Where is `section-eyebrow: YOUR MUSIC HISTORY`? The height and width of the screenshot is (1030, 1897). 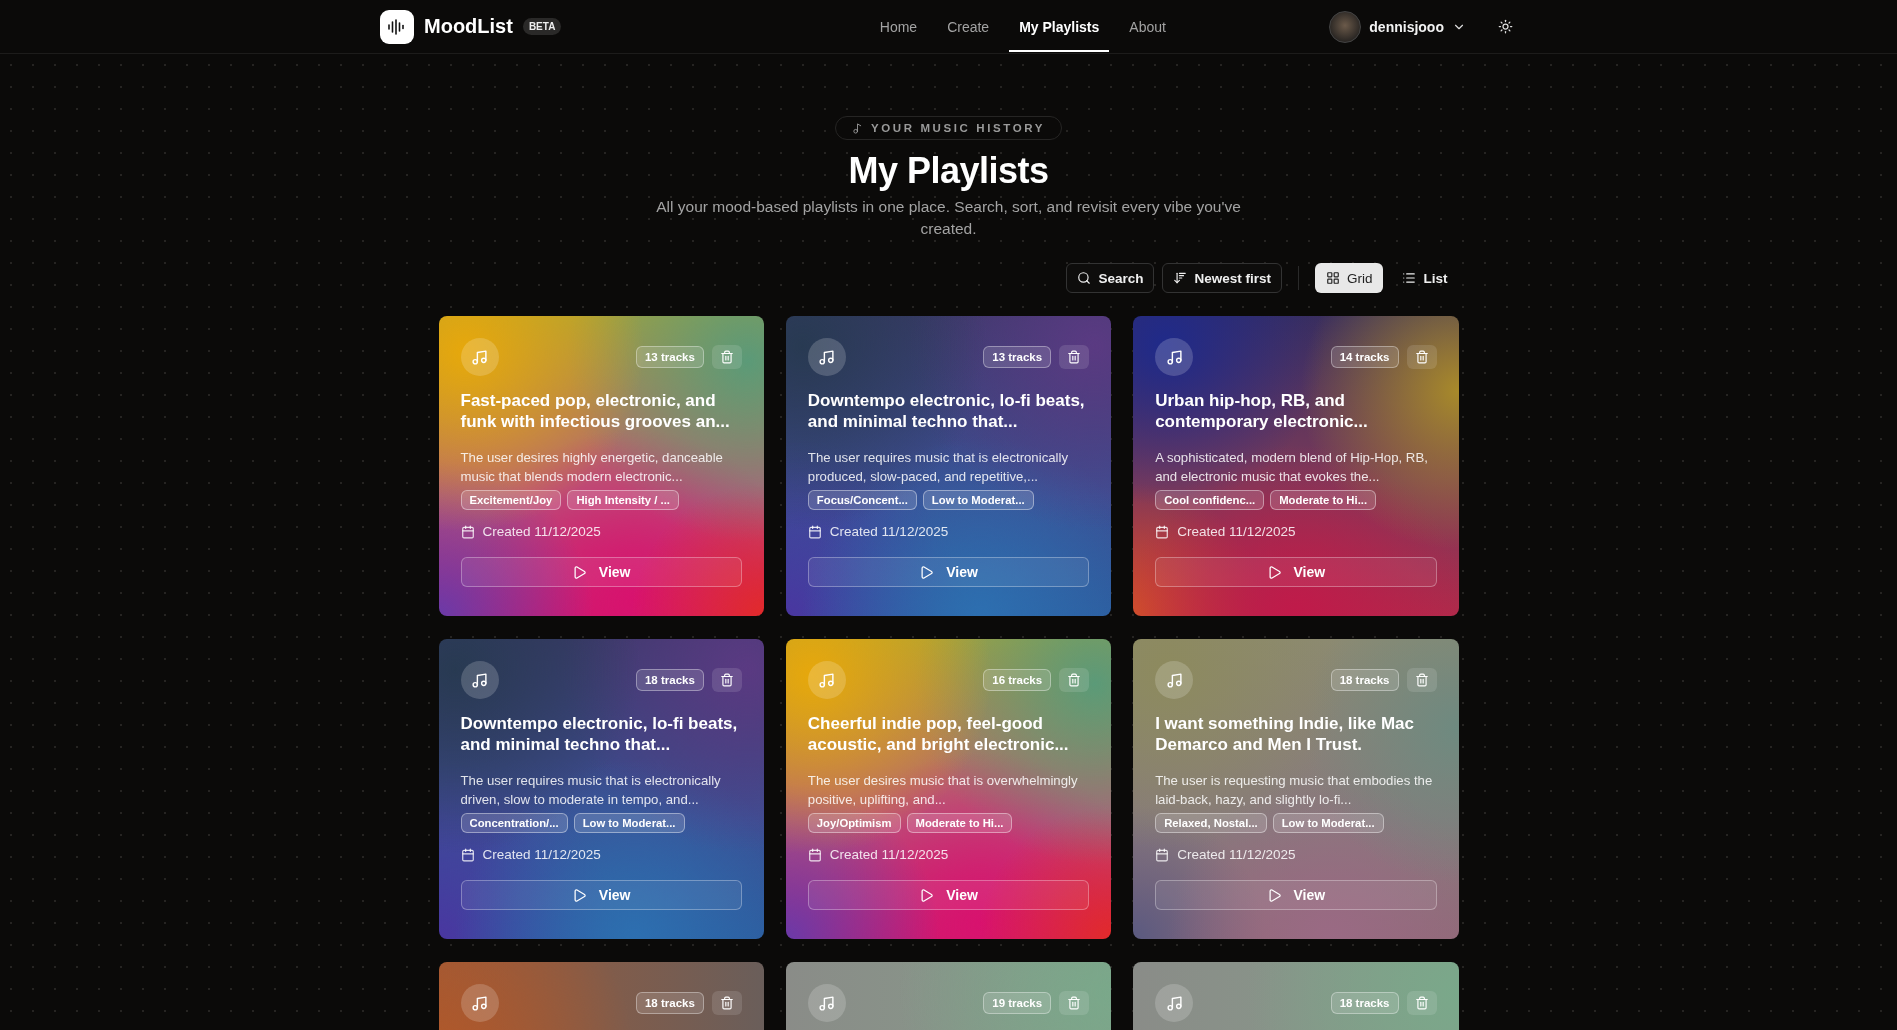
section-eyebrow: YOUR MUSIC HISTORY is located at coordinates (948, 128).